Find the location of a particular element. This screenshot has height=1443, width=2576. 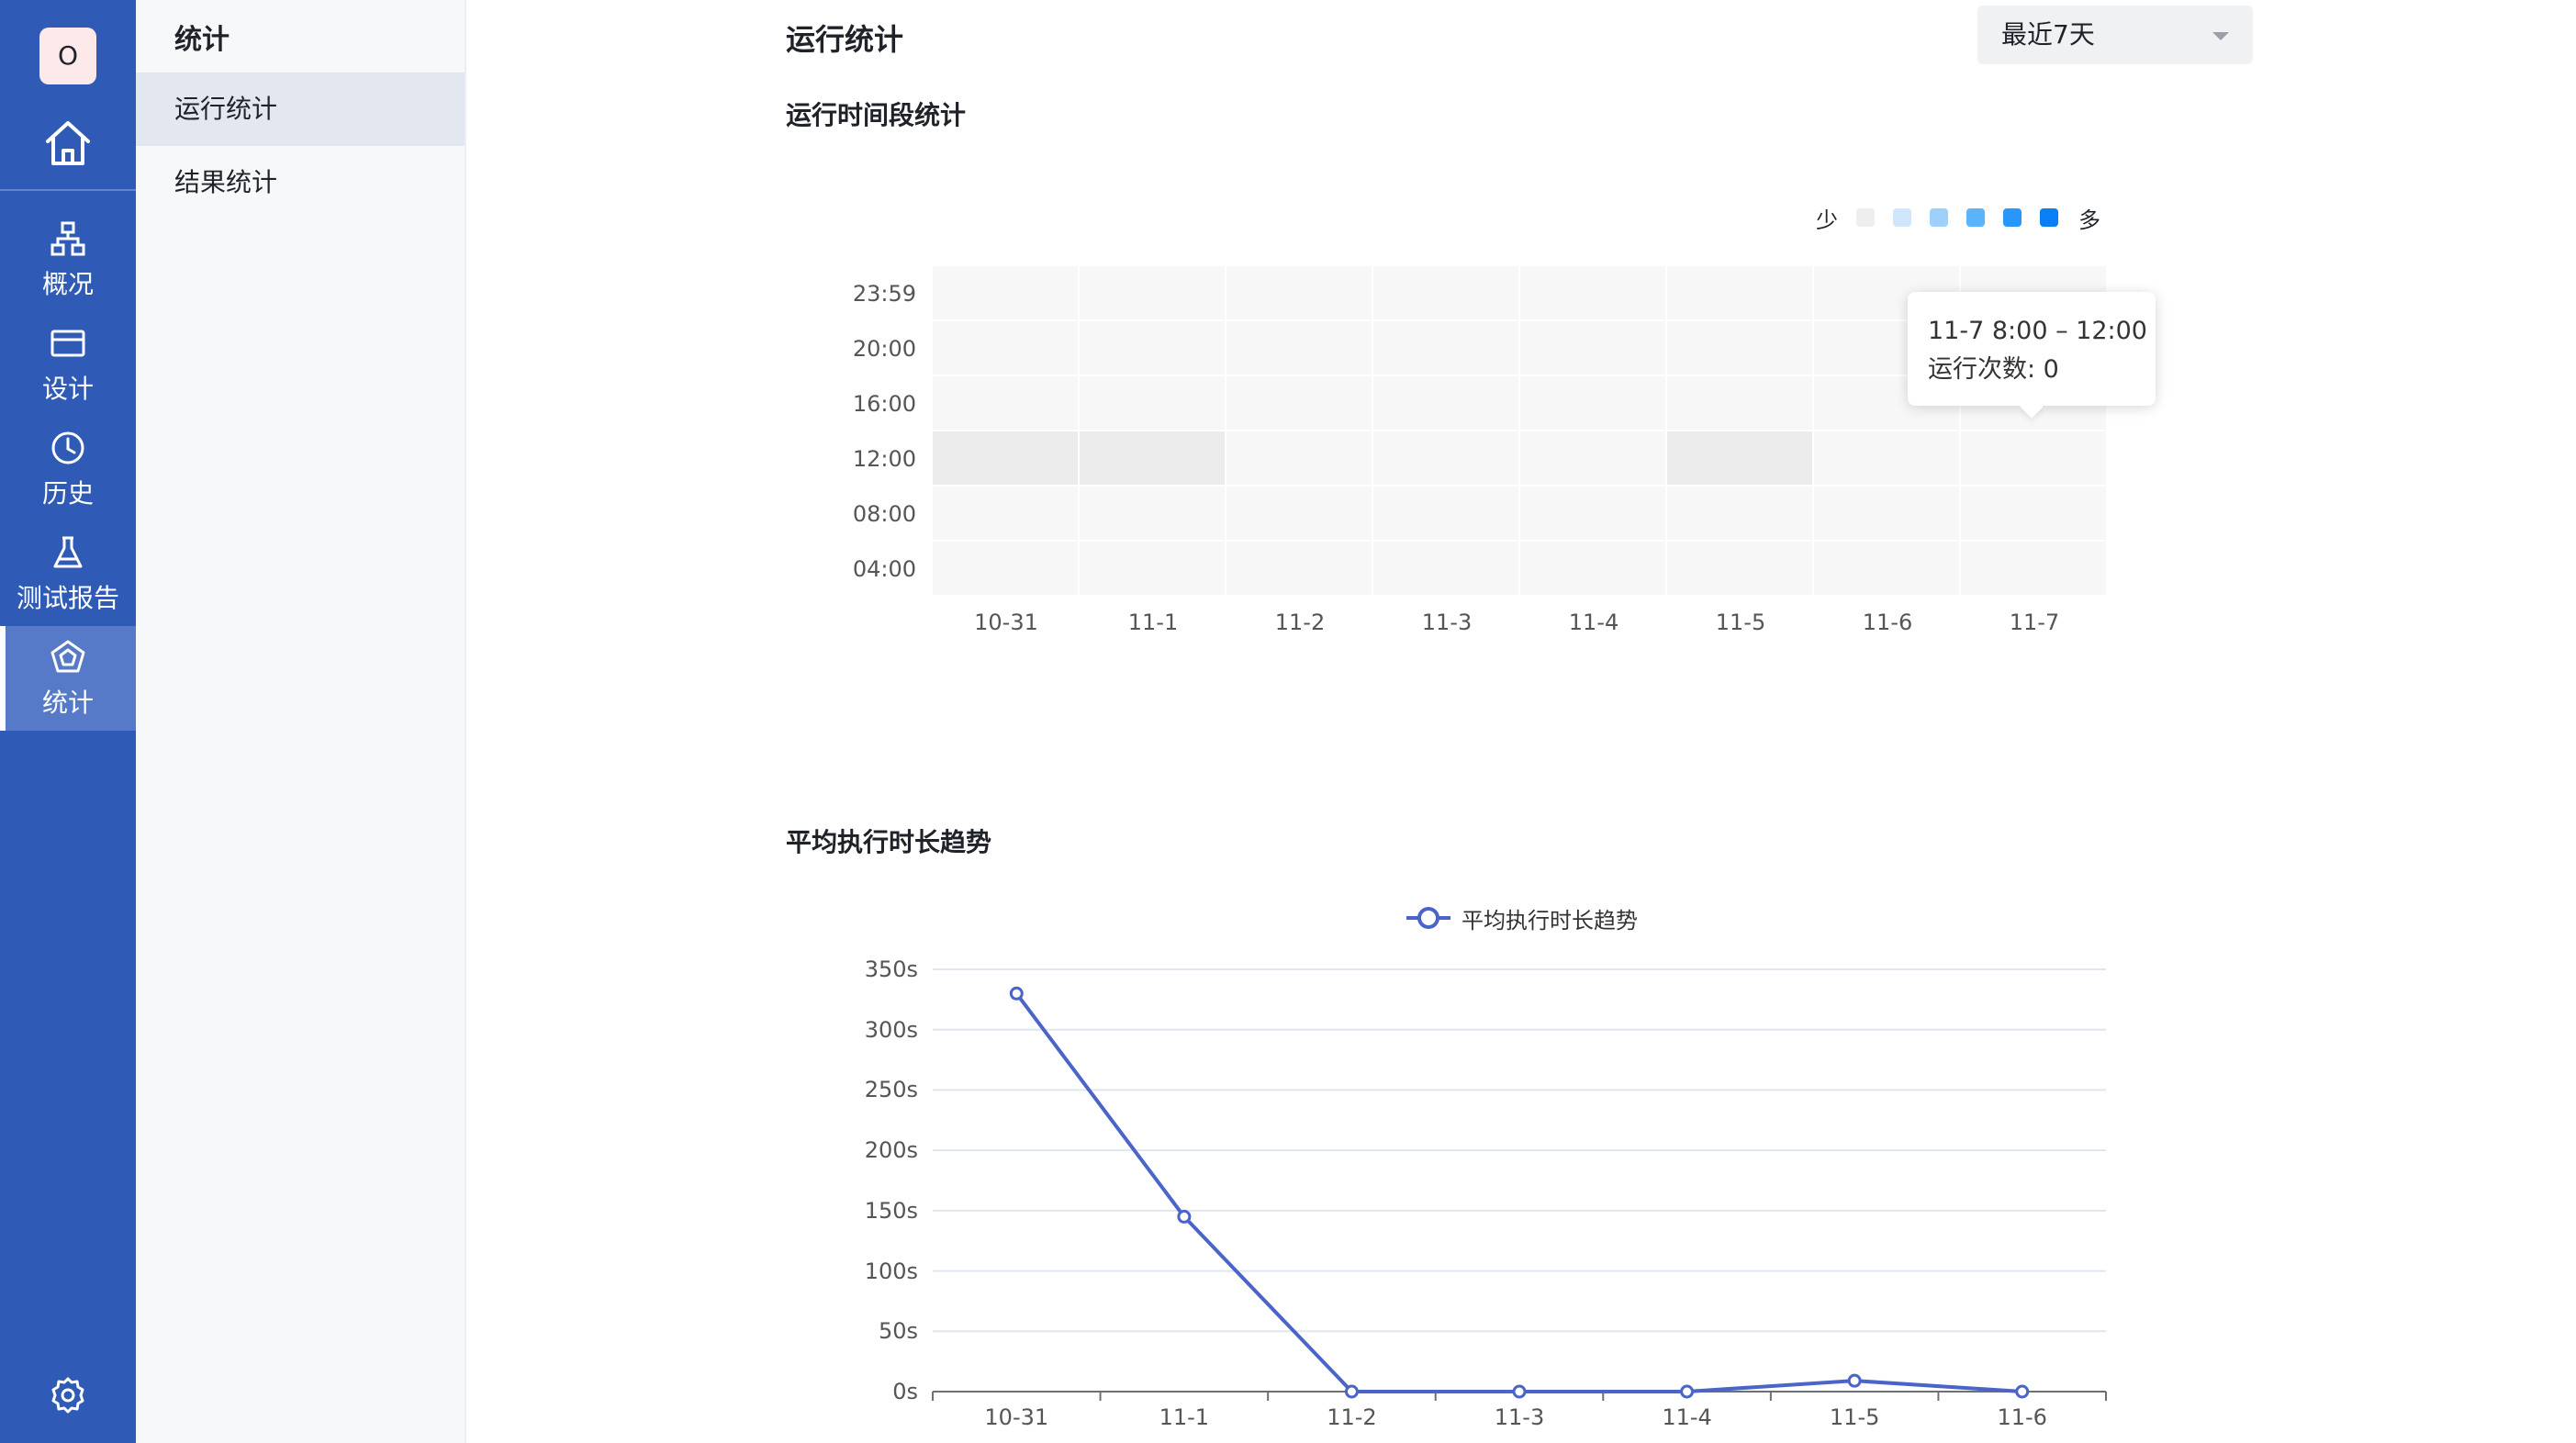

subnav-item-run-stats: 运行统计 is located at coordinates (300, 109).